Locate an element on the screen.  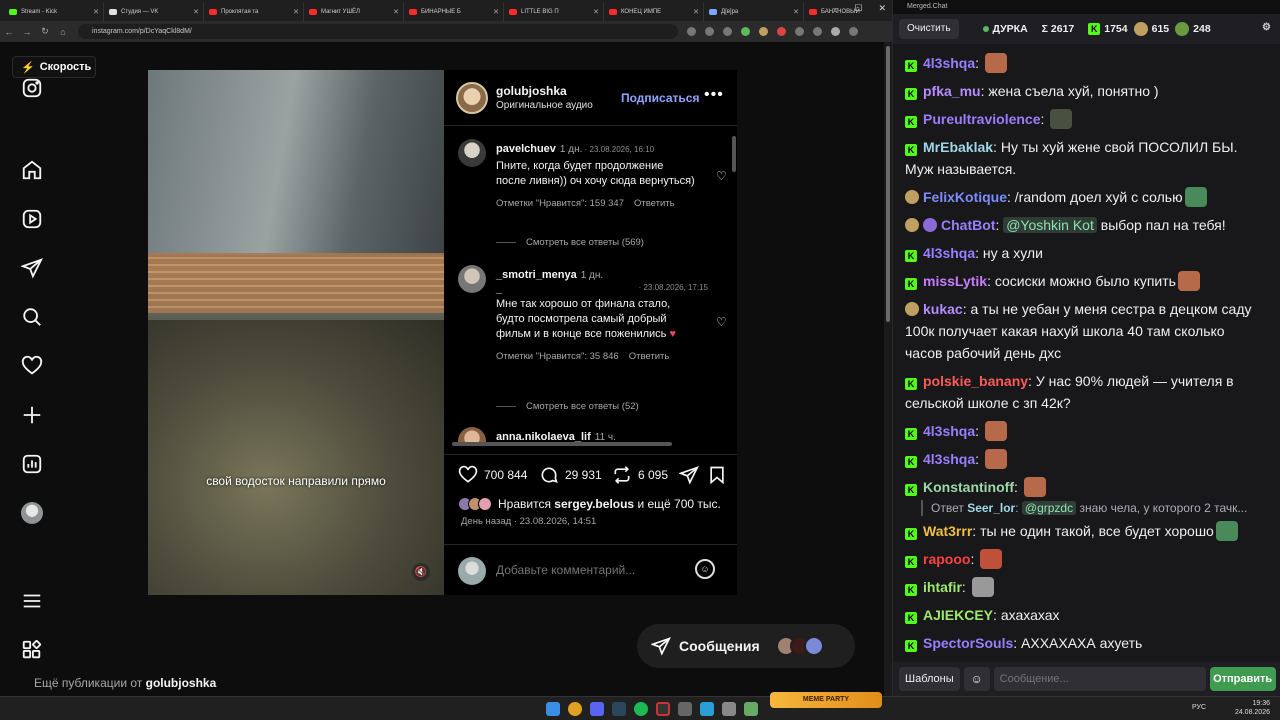
reload-icon: ↻ is located at coordinates (45, 31).